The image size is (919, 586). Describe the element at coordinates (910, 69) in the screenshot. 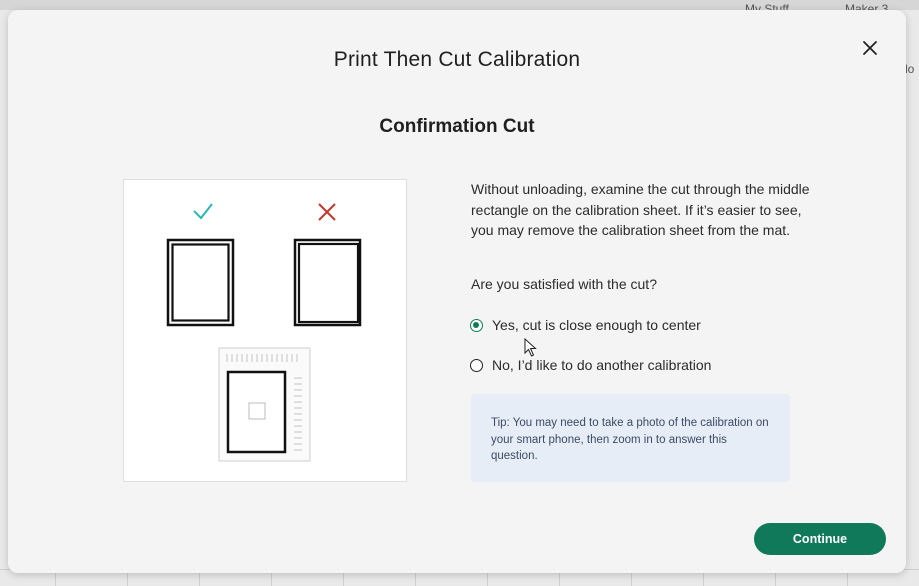

I see `background-side-fragment: lo` at that location.